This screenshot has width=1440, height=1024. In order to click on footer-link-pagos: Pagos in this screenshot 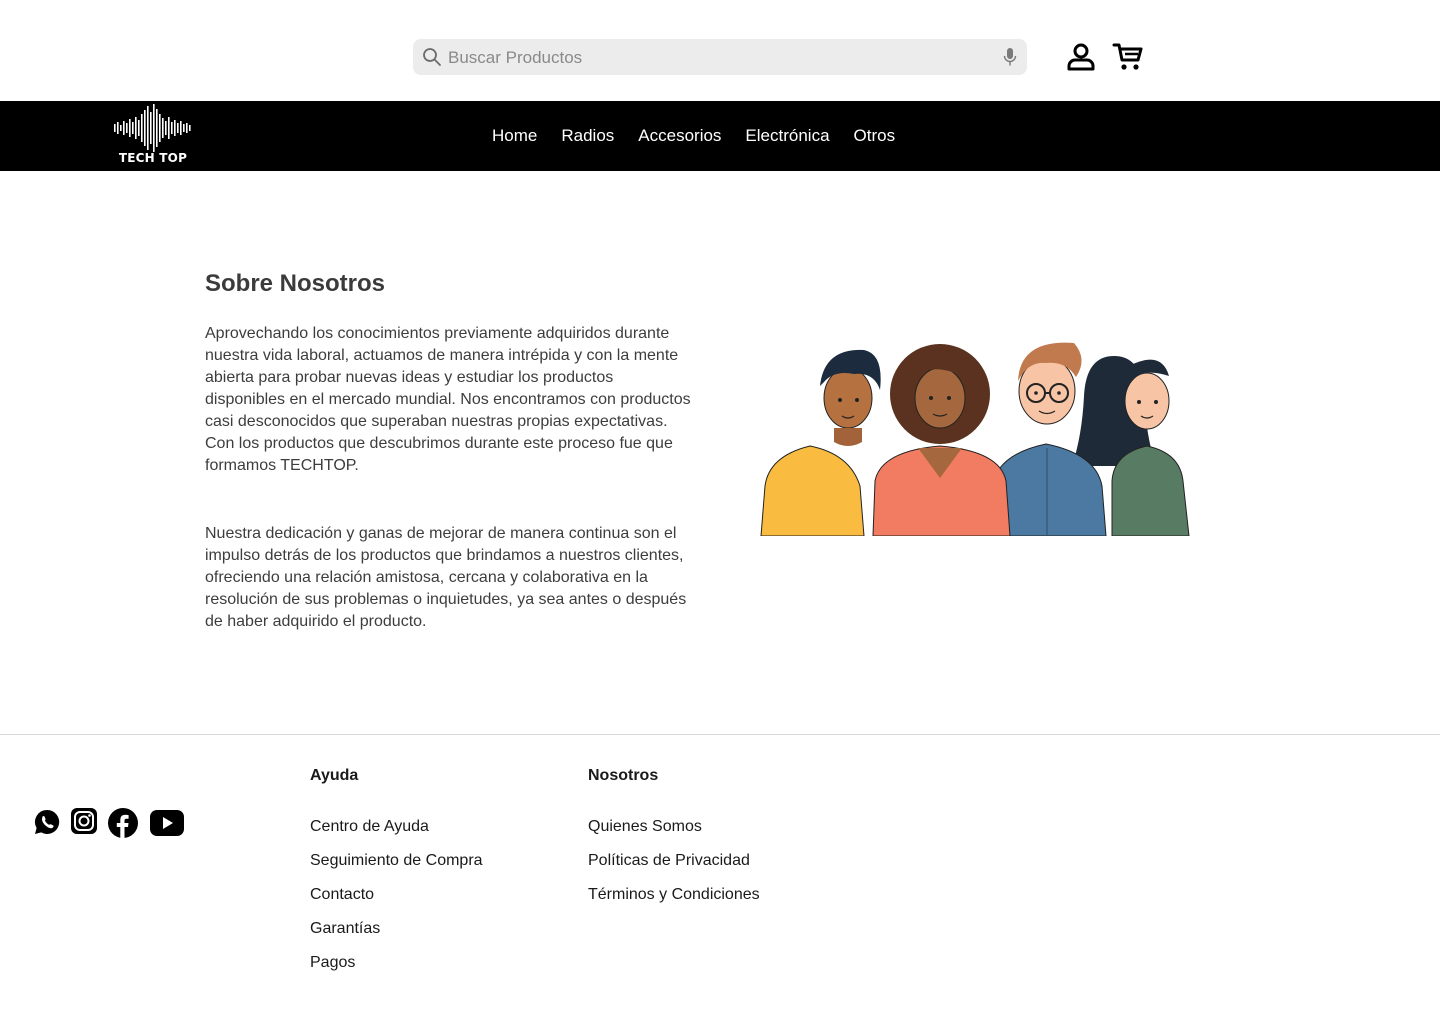, I will do `click(332, 963)`.